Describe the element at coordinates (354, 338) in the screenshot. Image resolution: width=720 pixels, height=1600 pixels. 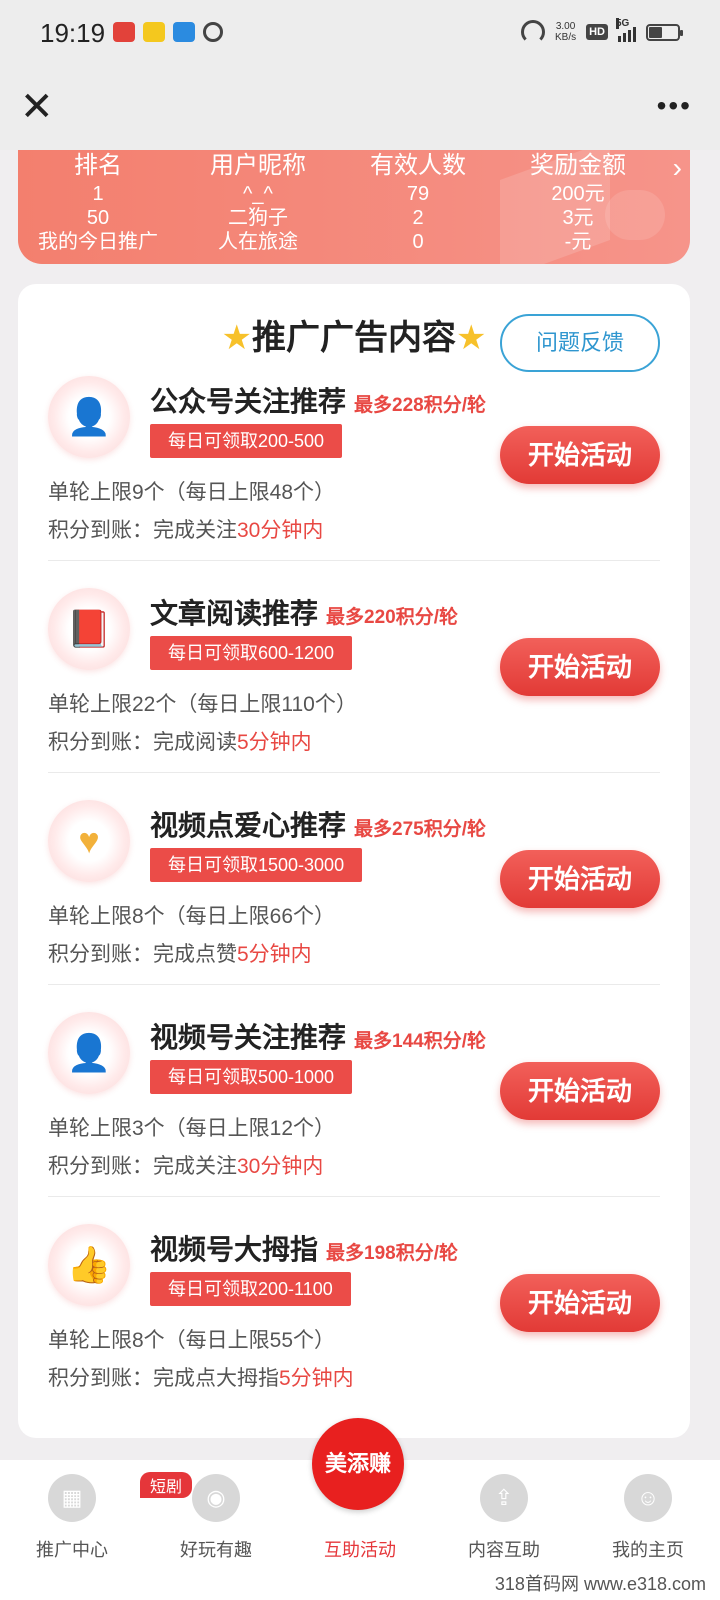
I see `card-title-text: 推广广告内容` at that location.